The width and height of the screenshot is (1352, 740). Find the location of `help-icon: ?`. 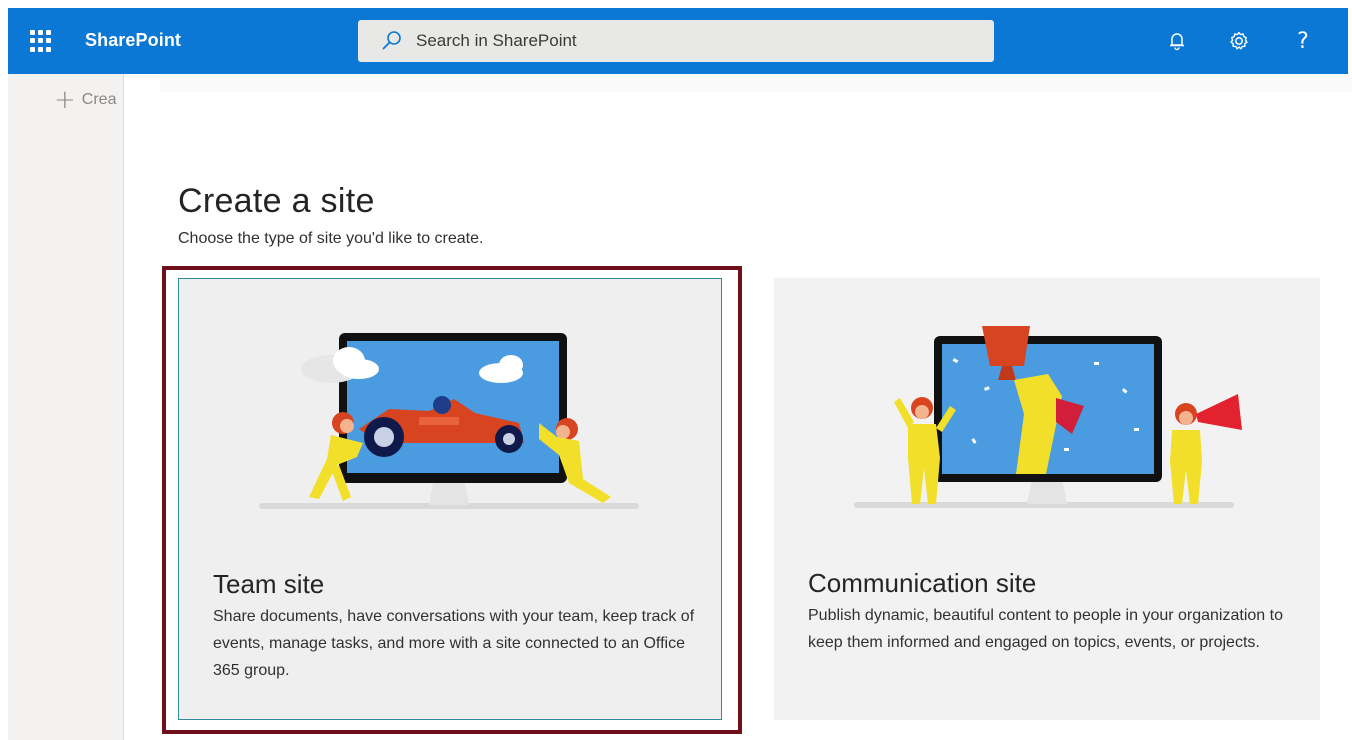

help-icon: ? is located at coordinates (1303, 41).